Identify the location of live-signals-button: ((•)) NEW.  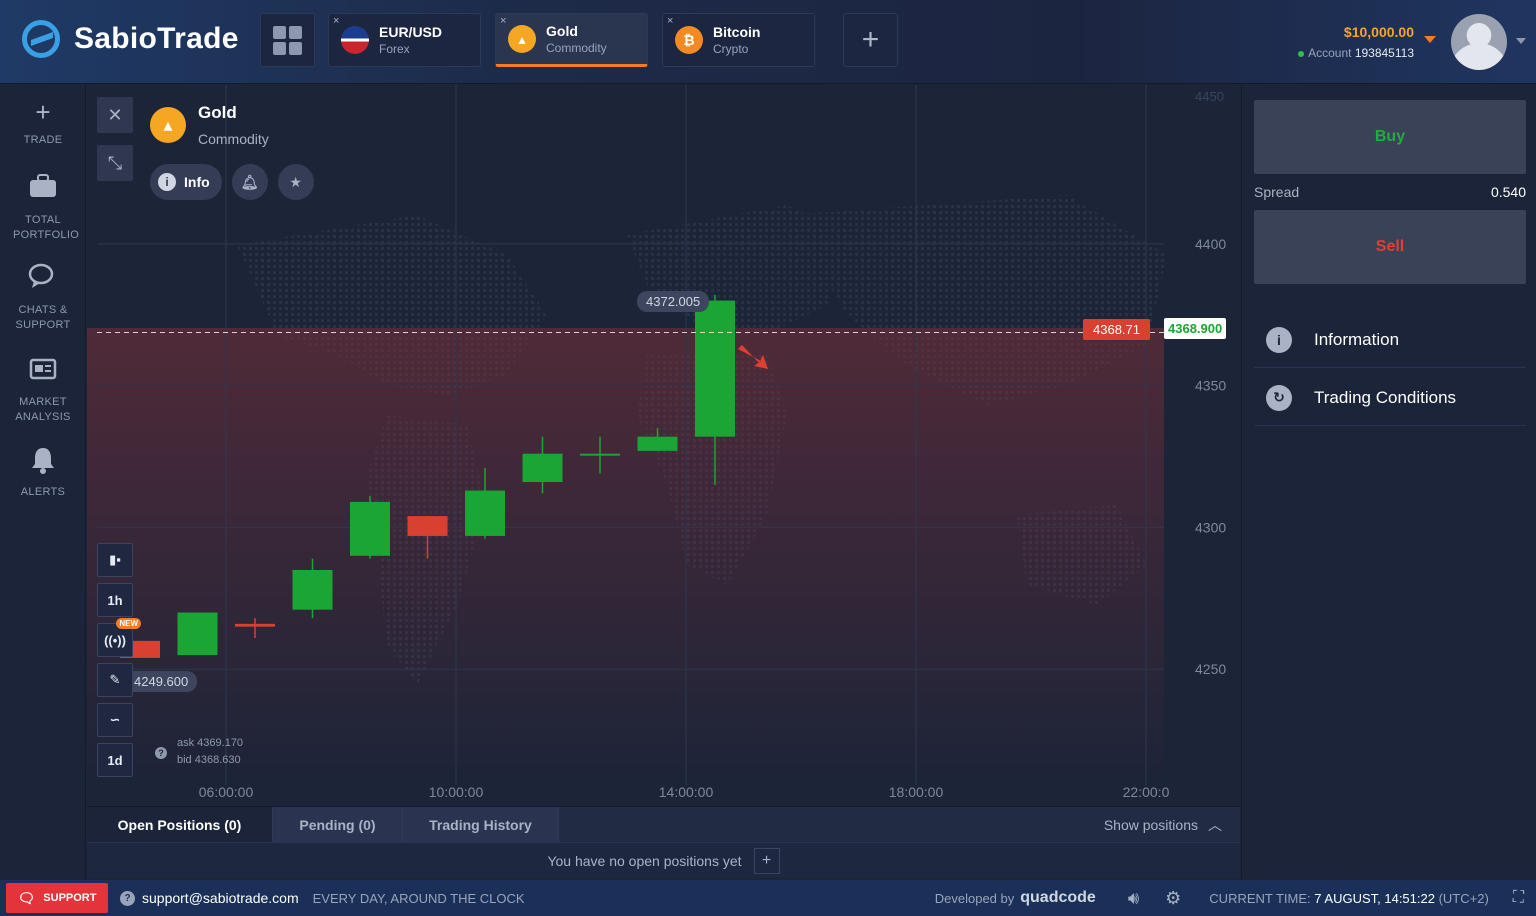
(119, 637).